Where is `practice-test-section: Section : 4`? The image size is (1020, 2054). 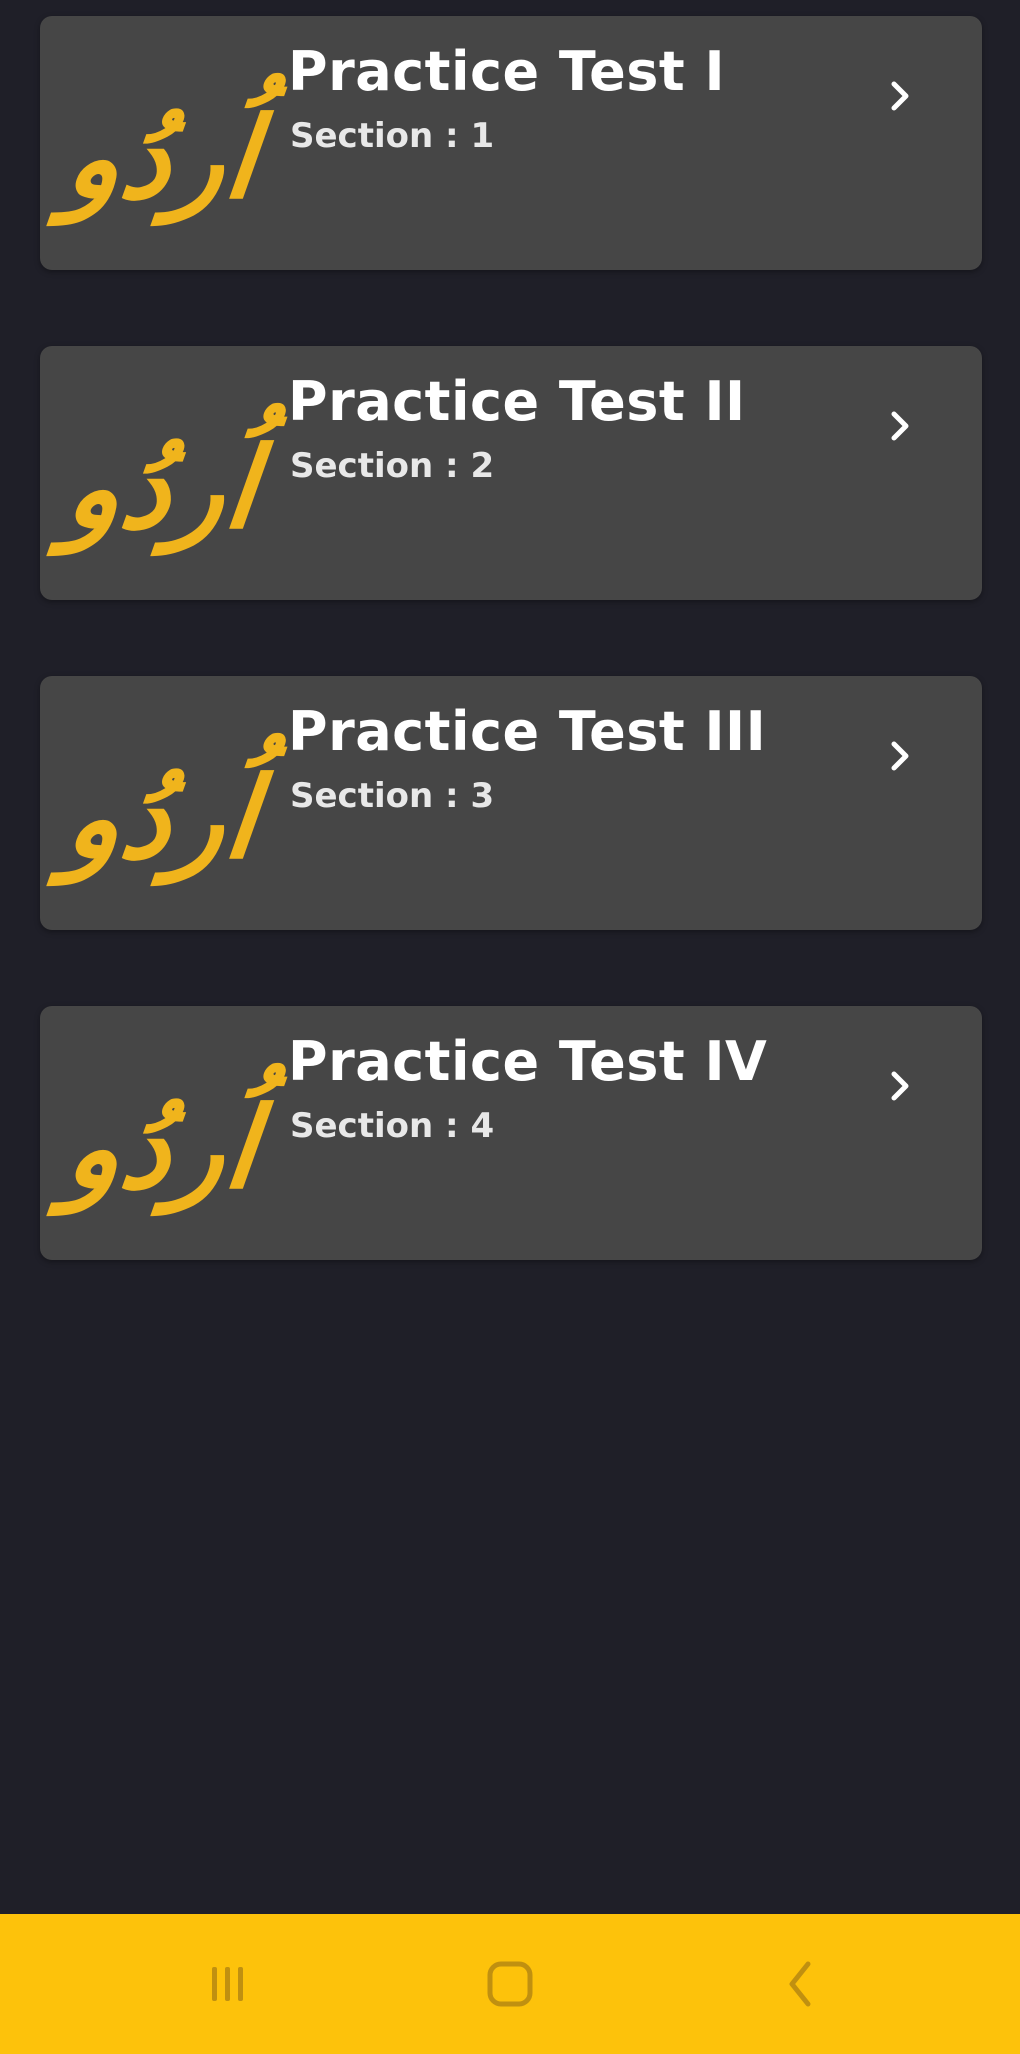
practice-test-section: Section : 4 is located at coordinates (392, 1126).